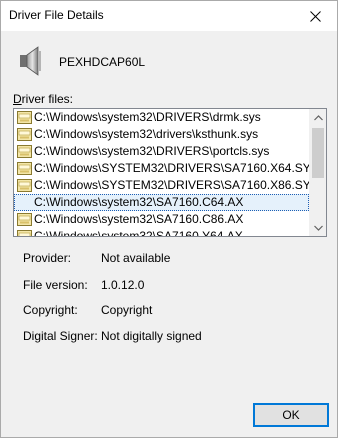 This screenshot has height=438, width=338. I want to click on close-icon, so click(315, 16).